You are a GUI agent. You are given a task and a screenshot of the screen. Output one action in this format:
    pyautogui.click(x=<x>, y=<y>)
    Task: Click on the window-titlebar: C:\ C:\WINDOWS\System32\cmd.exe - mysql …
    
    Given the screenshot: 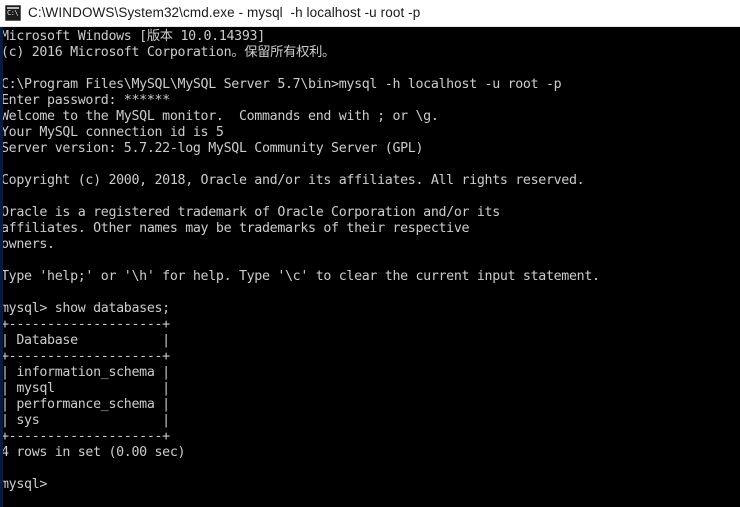 What is the action you would take?
    pyautogui.click(x=370, y=13)
    